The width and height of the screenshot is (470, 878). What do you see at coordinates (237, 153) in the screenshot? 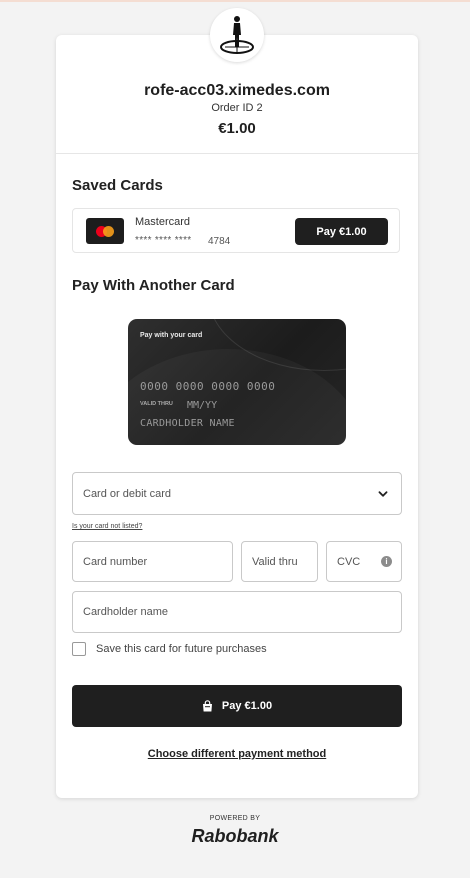
I see `header-divider` at bounding box center [237, 153].